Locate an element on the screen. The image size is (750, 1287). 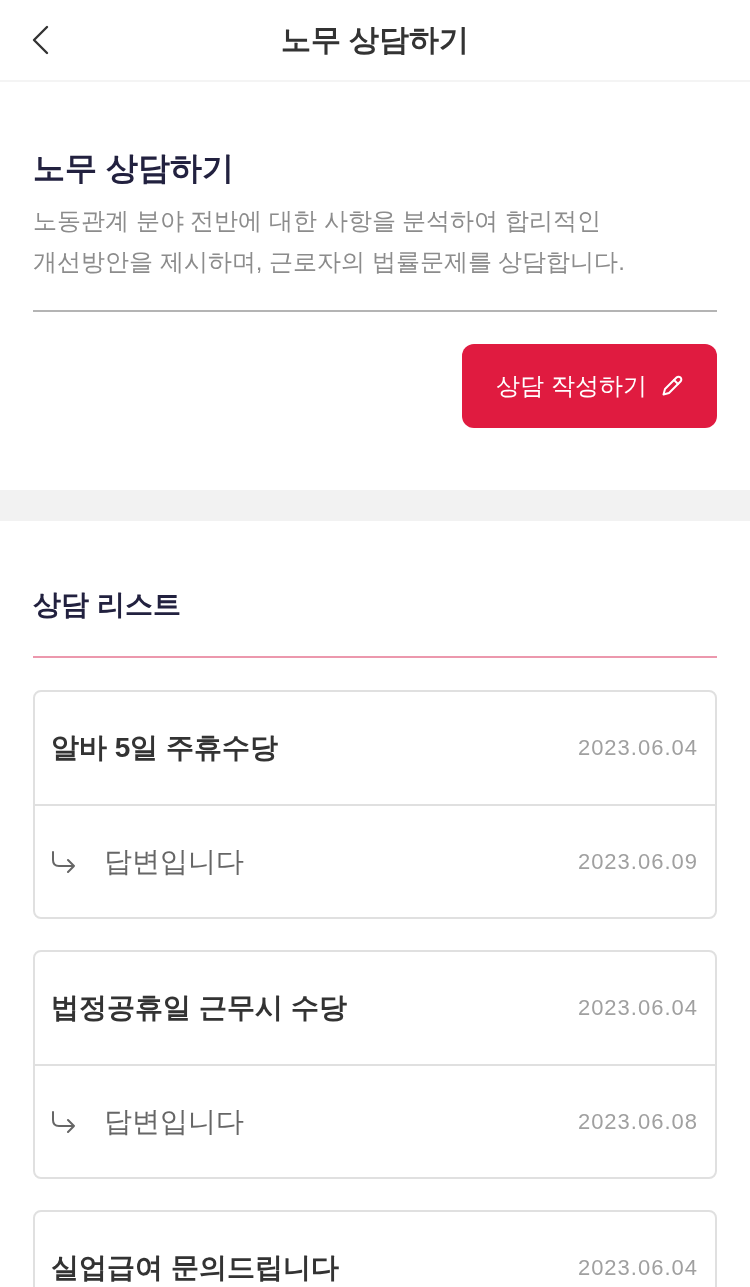
pencil-icon is located at coordinates (671, 386).